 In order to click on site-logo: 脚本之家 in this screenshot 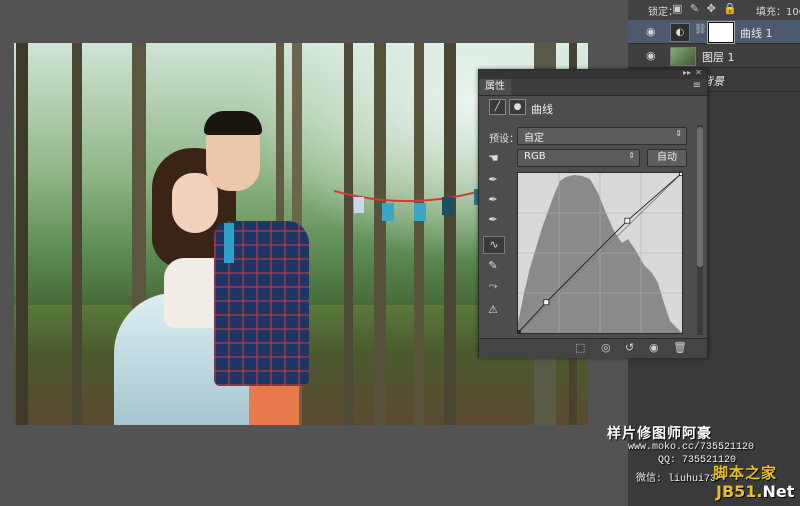, I will do `click(745, 473)`.